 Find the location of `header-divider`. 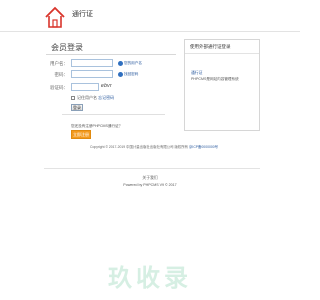

header-divider is located at coordinates (150, 31).